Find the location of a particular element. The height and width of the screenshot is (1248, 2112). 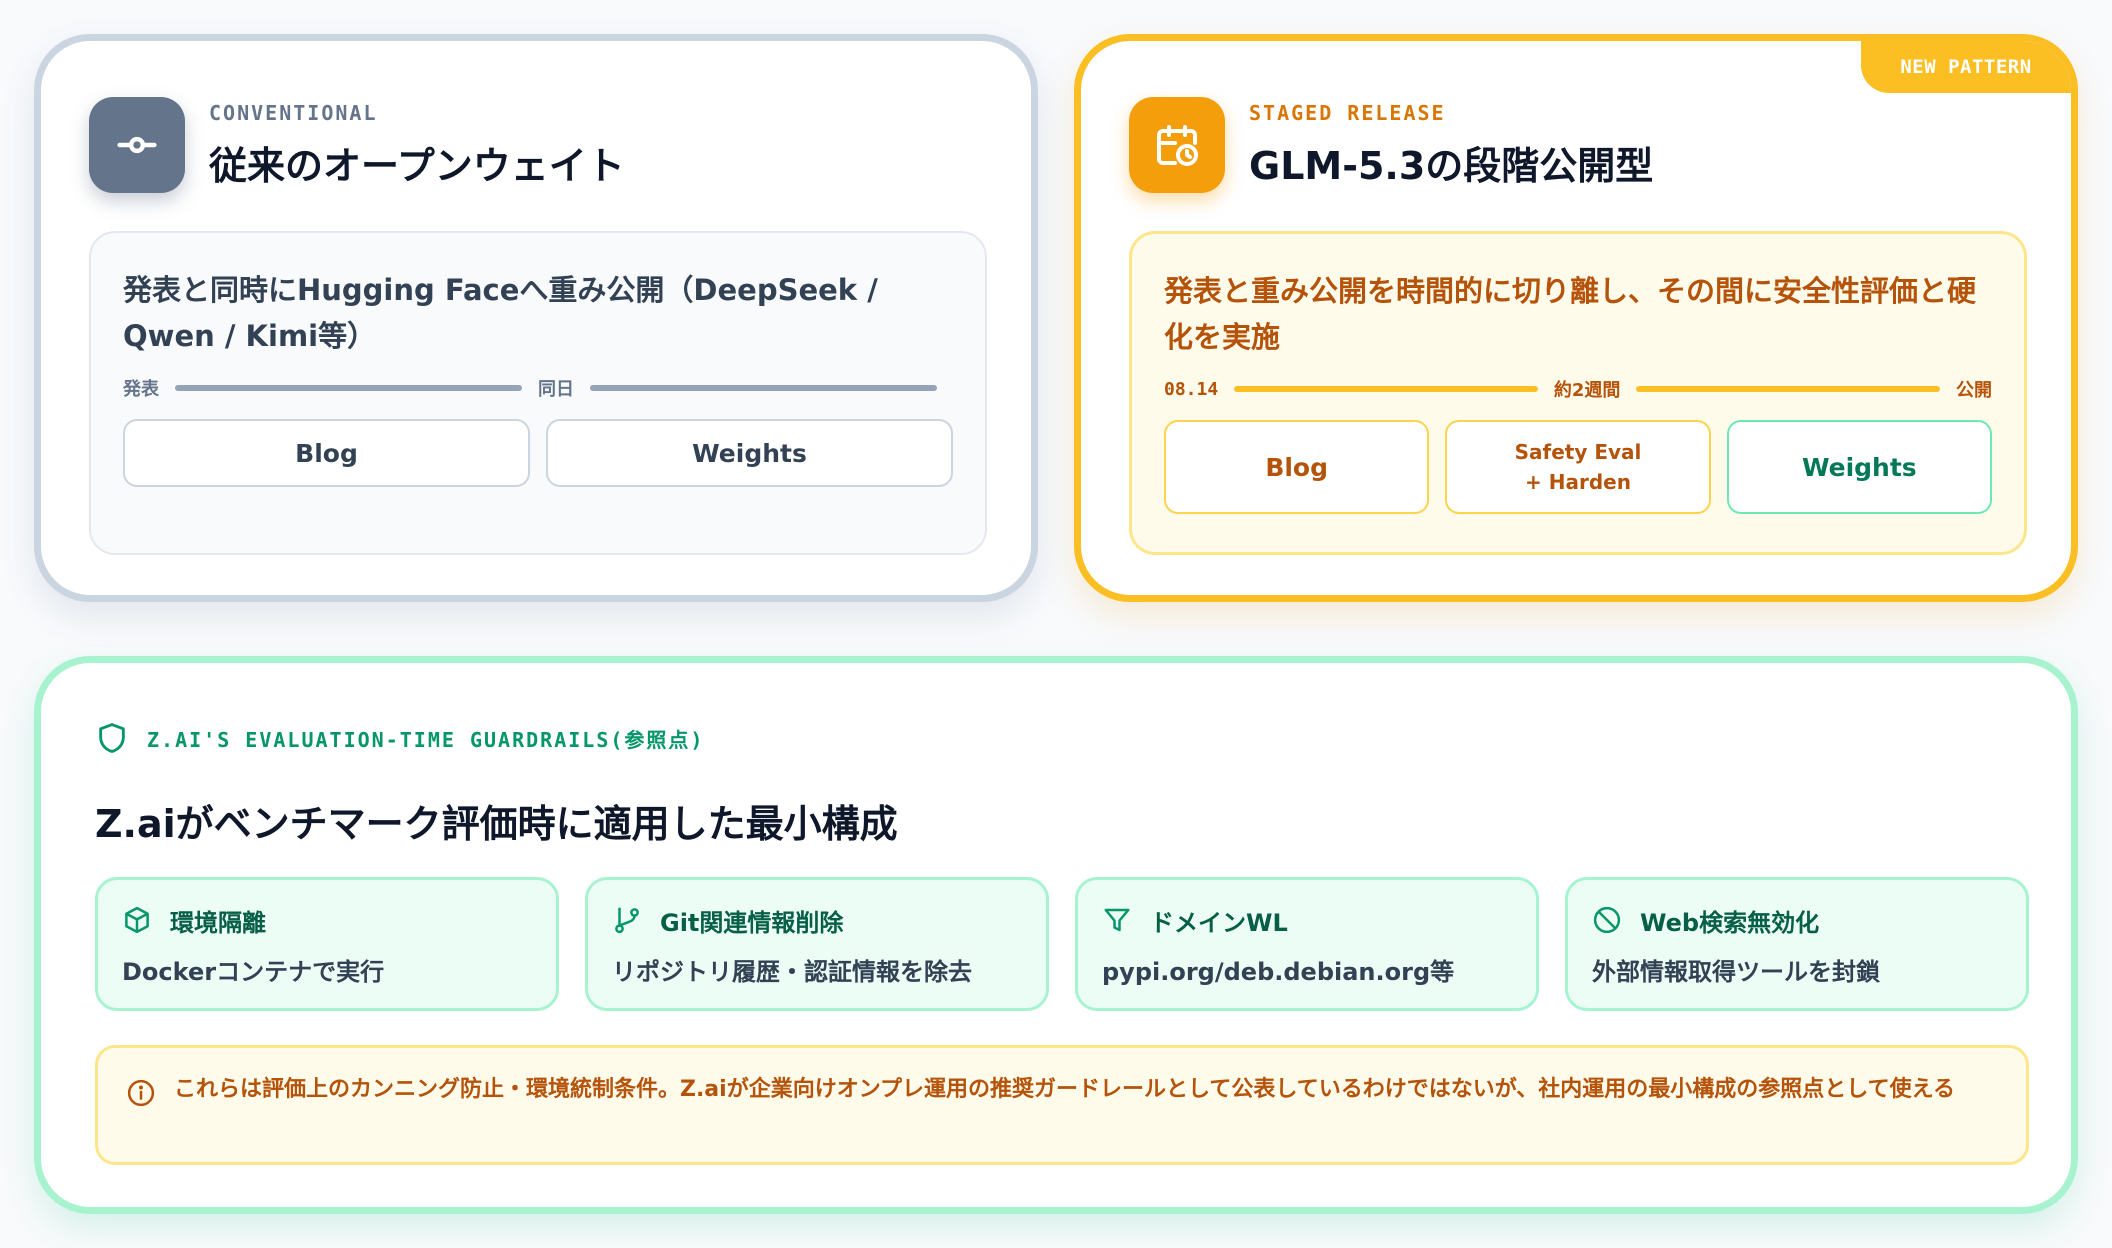

guardrail-item-desc: 外部情報取得ツールを封鎖 is located at coordinates (1736, 972).